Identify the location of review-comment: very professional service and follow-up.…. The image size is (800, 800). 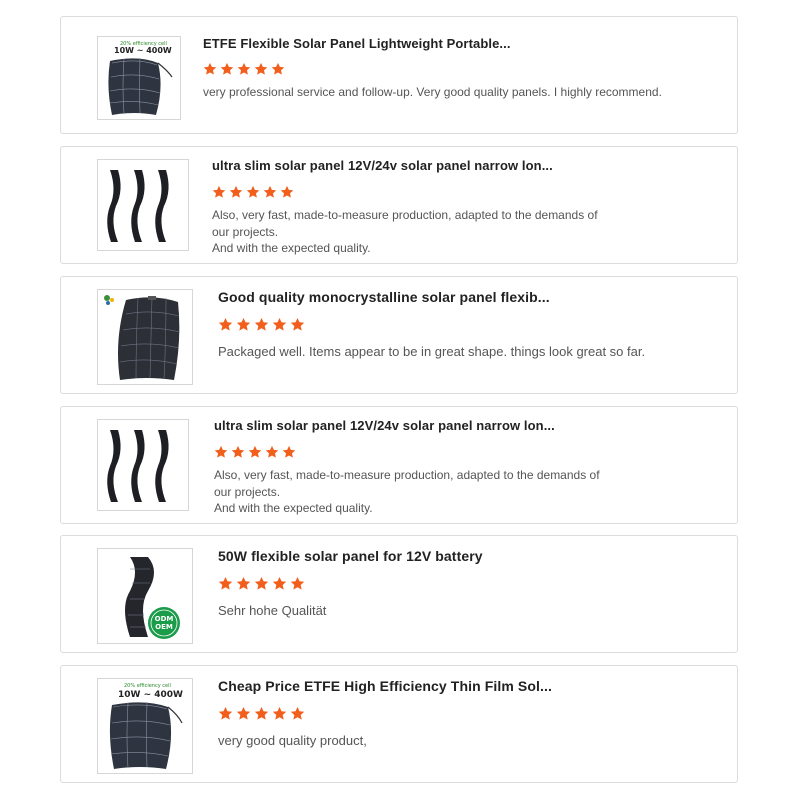
(432, 92).